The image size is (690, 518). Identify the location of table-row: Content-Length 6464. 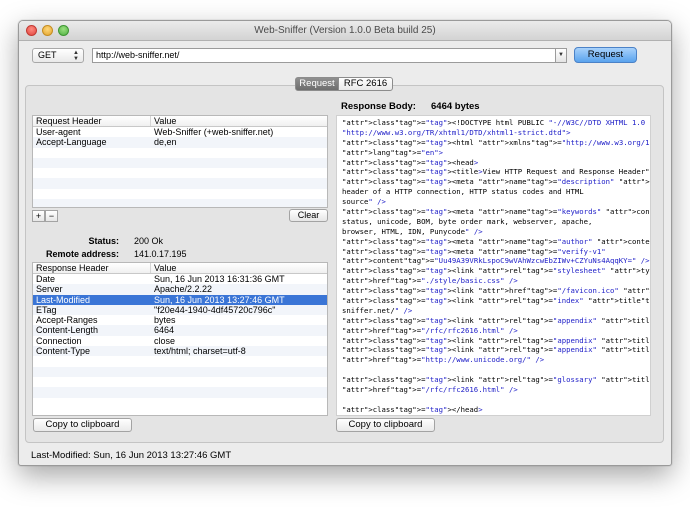
(180, 330).